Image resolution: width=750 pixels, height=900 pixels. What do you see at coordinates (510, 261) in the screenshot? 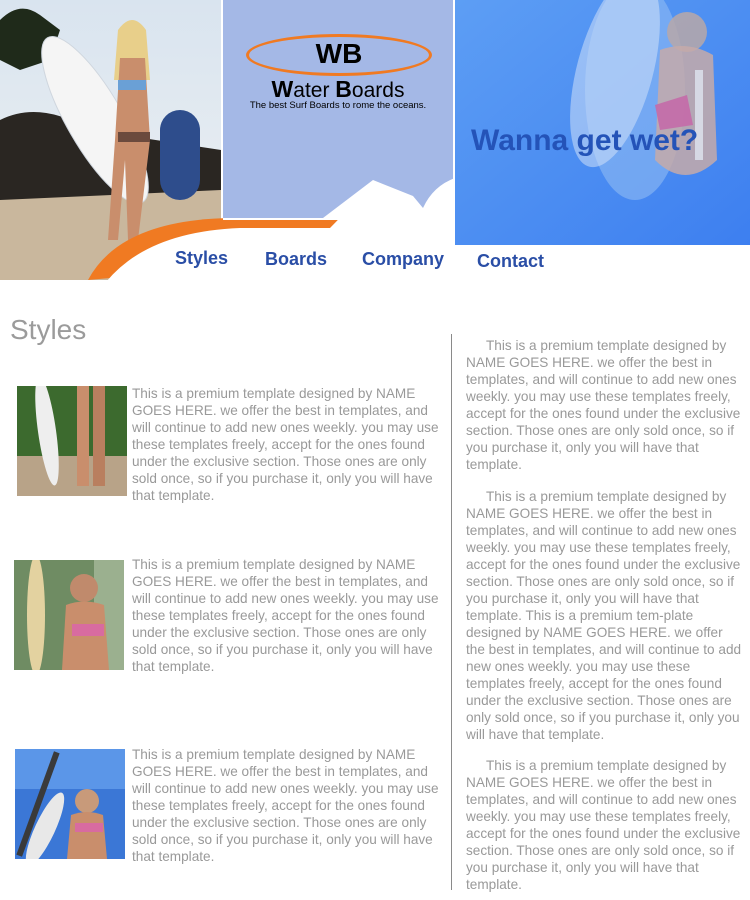
I see `nav-item-contact: Contact` at bounding box center [510, 261].